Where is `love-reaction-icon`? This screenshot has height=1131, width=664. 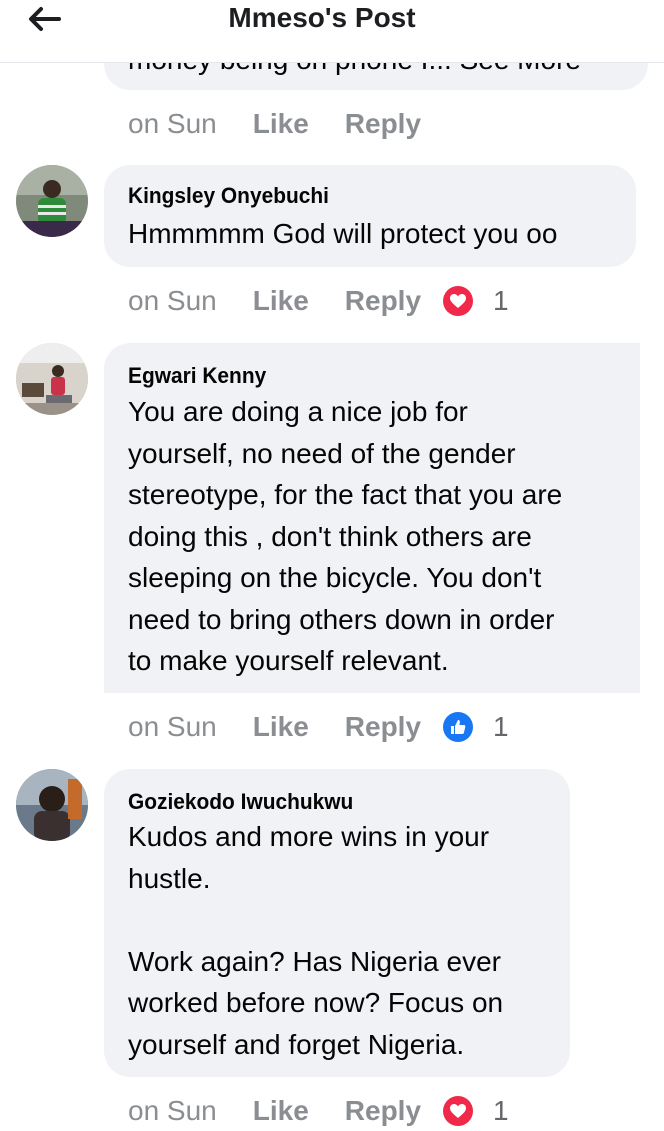 love-reaction-icon is located at coordinates (458, 301).